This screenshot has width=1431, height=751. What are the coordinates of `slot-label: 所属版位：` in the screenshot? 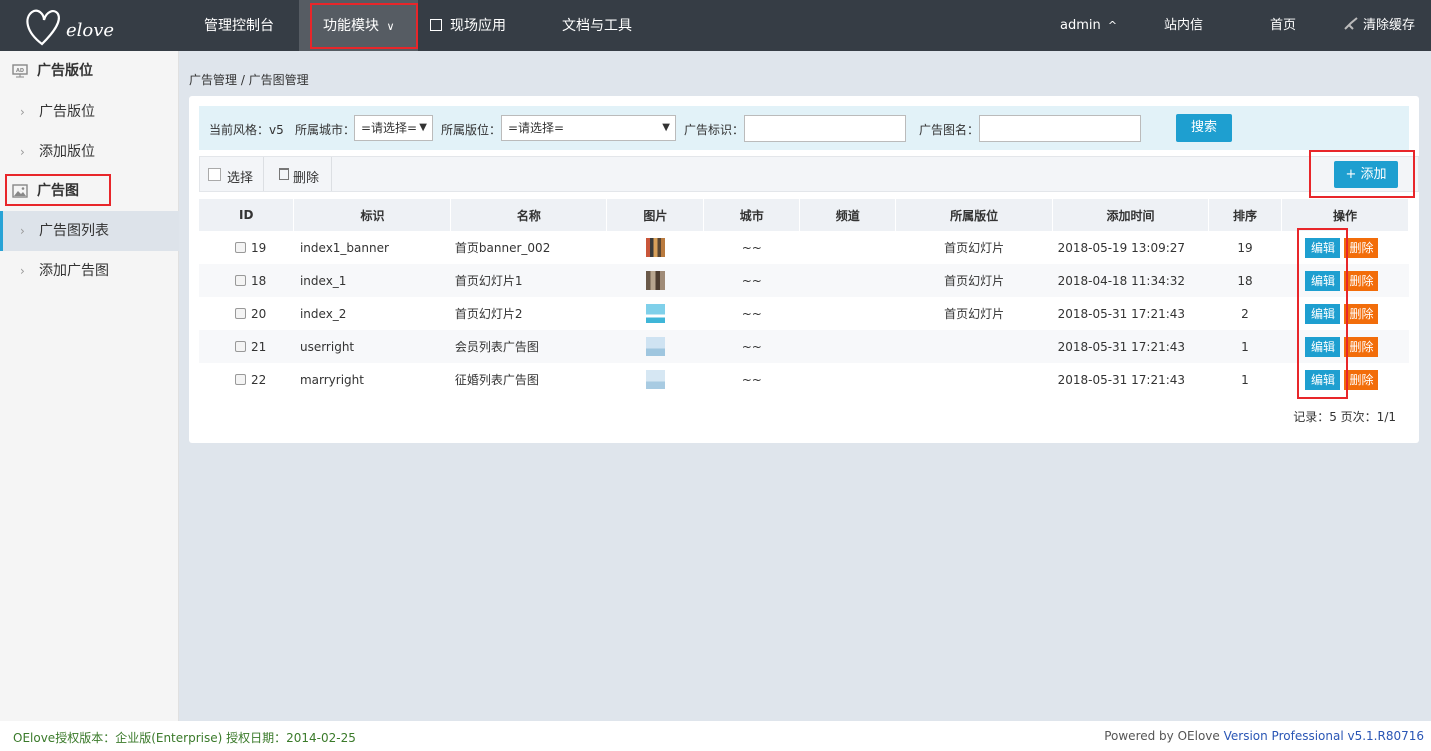 It's located at (471, 130).